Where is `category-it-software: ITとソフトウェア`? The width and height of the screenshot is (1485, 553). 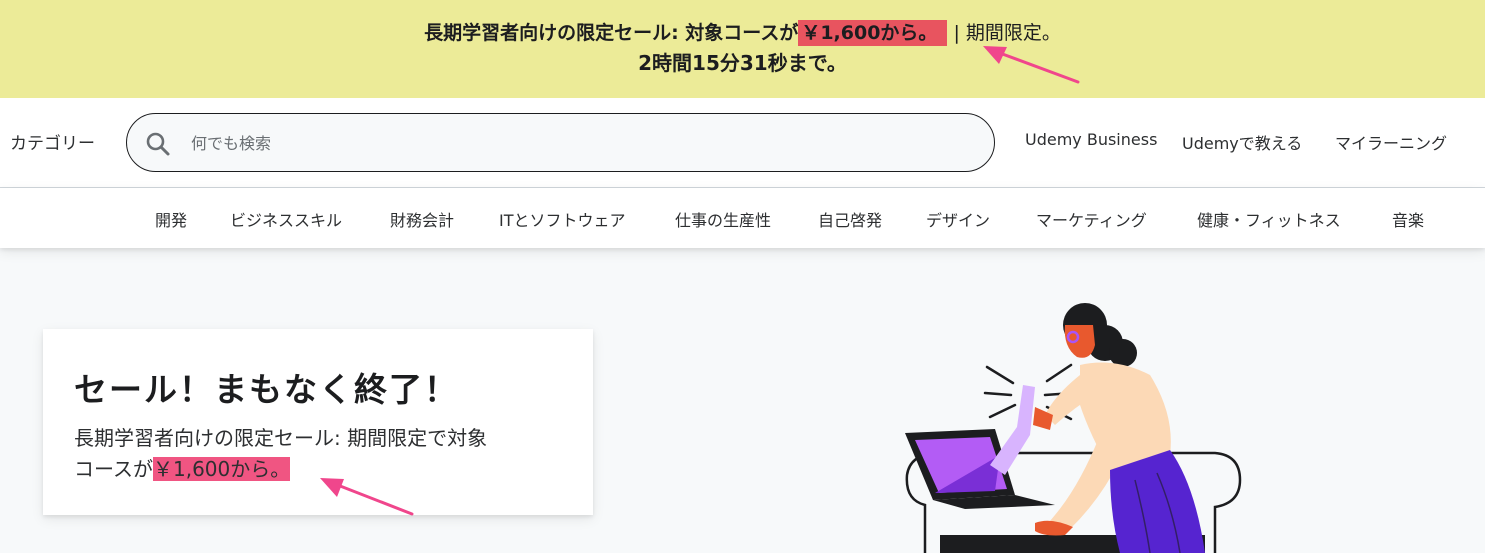
category-it-software: ITとソフトウェア is located at coordinates (562, 219).